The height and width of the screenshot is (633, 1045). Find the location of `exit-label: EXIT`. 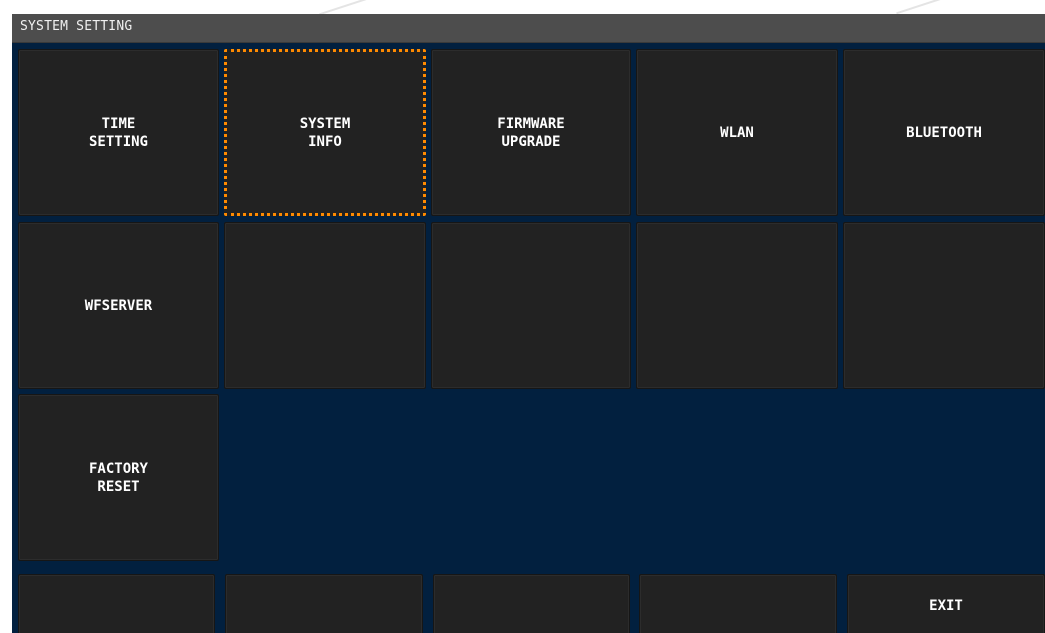

exit-label: EXIT is located at coordinates (946, 606).